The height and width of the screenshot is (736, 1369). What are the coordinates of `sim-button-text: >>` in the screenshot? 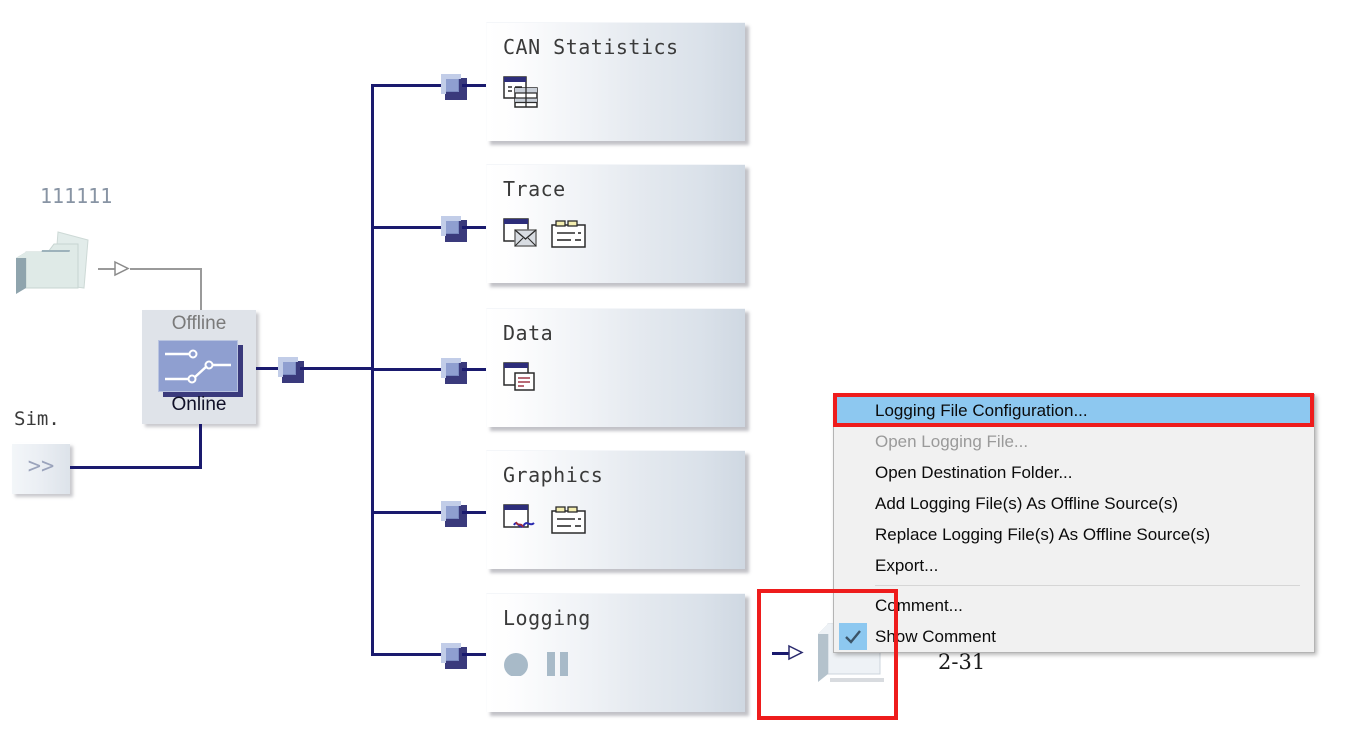 It's located at (41, 466).